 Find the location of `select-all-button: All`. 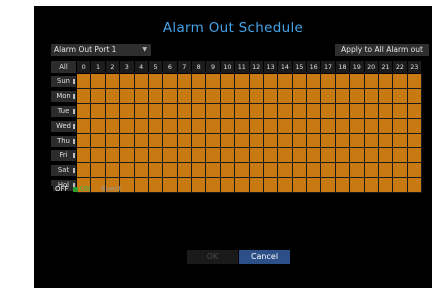

select-all-button: All is located at coordinates (63, 67).